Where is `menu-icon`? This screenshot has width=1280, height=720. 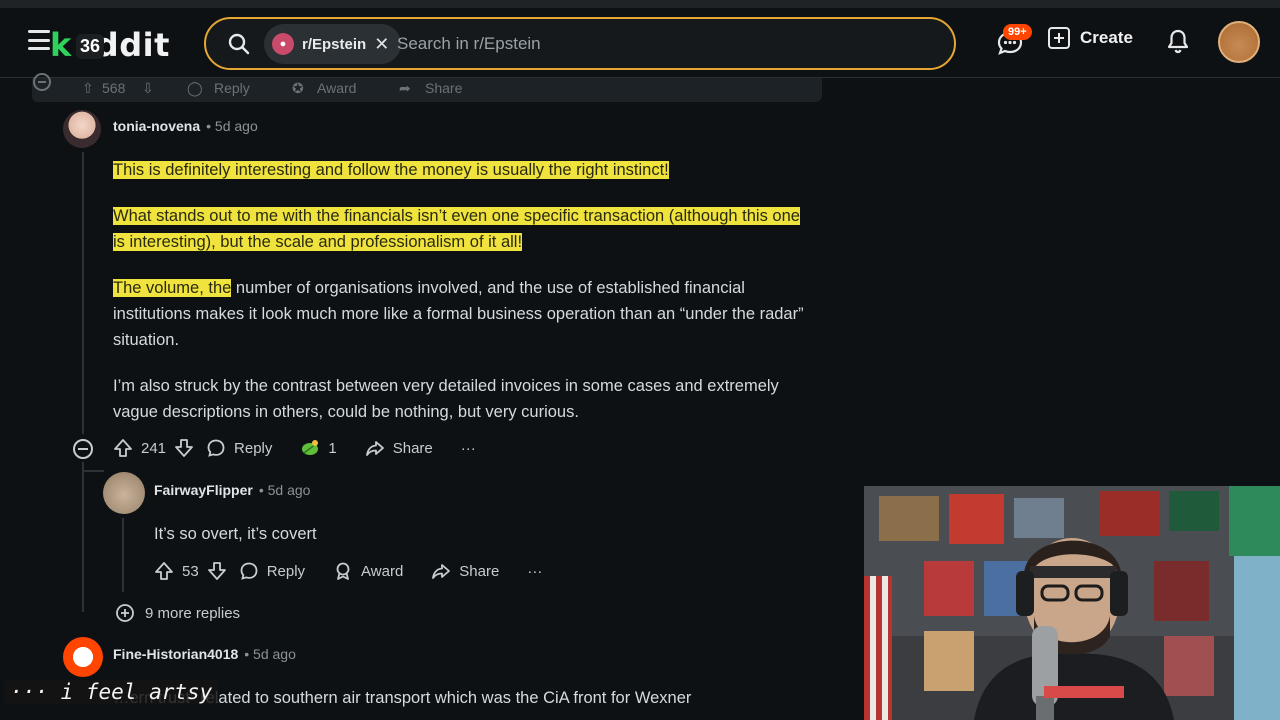 menu-icon is located at coordinates (39, 40).